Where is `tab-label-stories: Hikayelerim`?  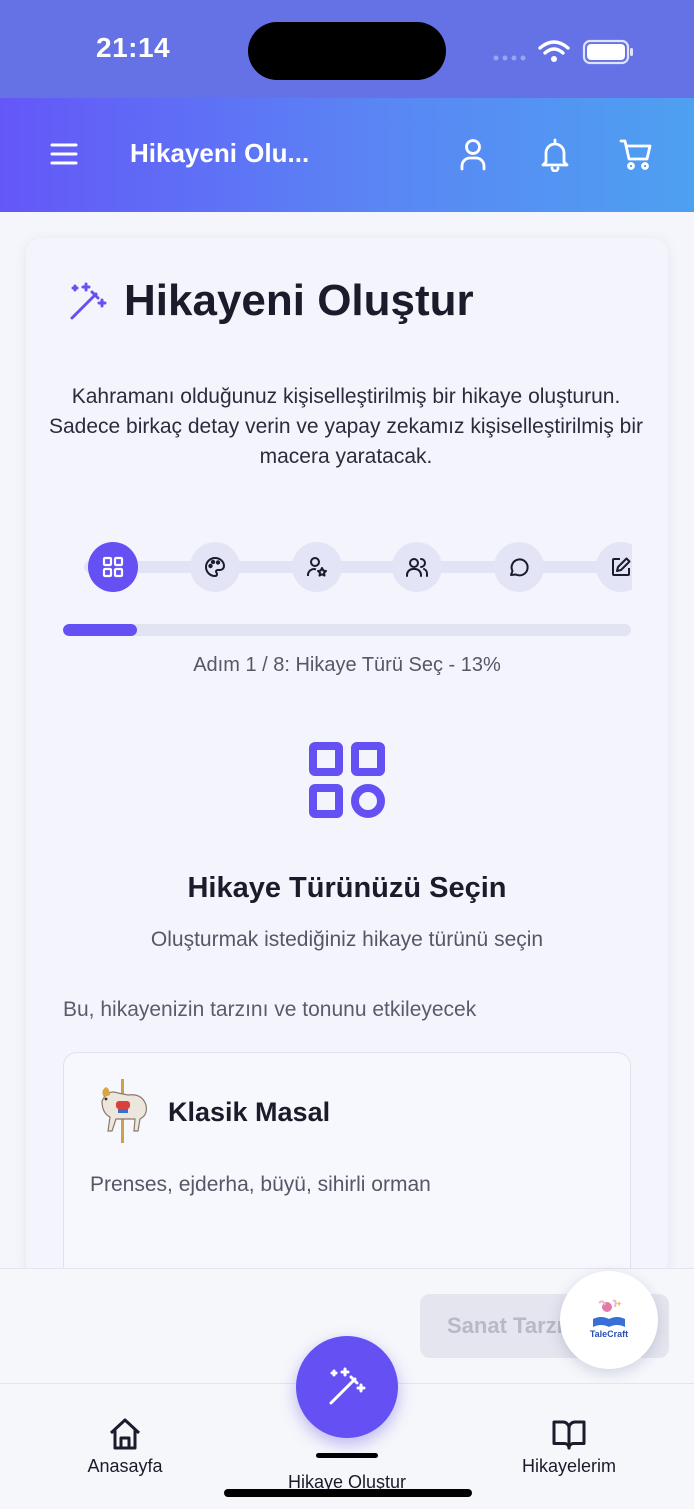
tab-label-stories: Hikayelerim is located at coordinates (569, 1466).